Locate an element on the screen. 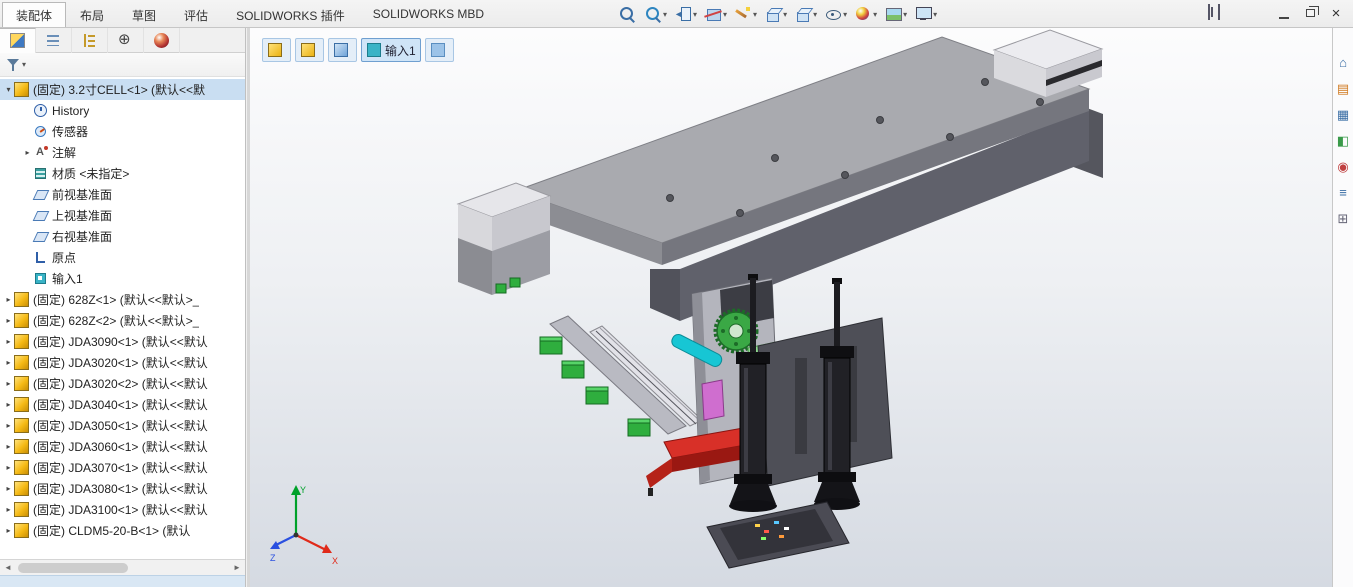 Image resolution: width=1353 pixels, height=587 pixels. tree-item: ▸ (固定) CLDM5-20-B<1> (默认 is located at coordinates (122, 530).